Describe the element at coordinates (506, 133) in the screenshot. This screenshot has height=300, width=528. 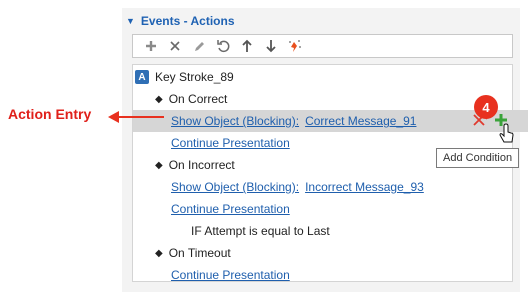
I see `hand-cursor-icon` at that location.